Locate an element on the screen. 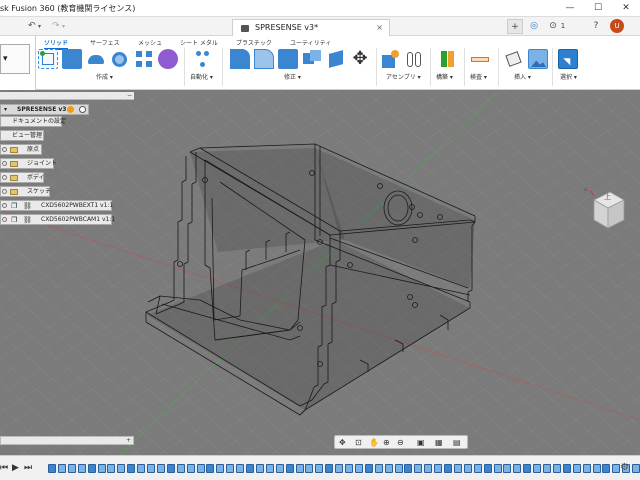 This screenshot has height=480, width=640. browser-item-origin: 原点 is located at coordinates (21, 149).